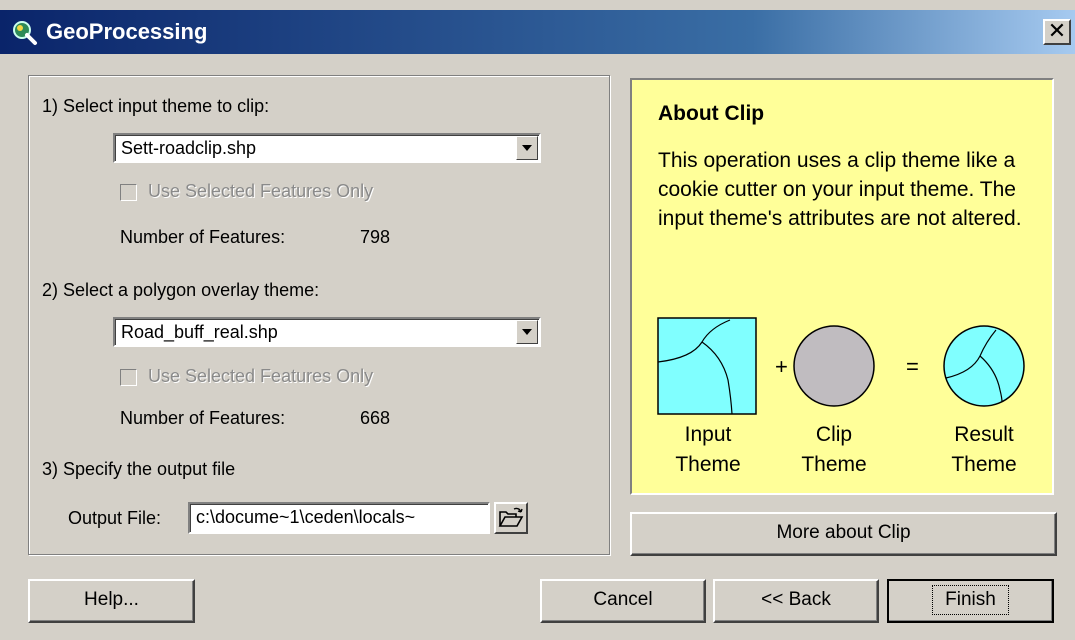 This screenshot has width=1075, height=640. I want to click on input-features-label: Number of Features:, so click(203, 237).